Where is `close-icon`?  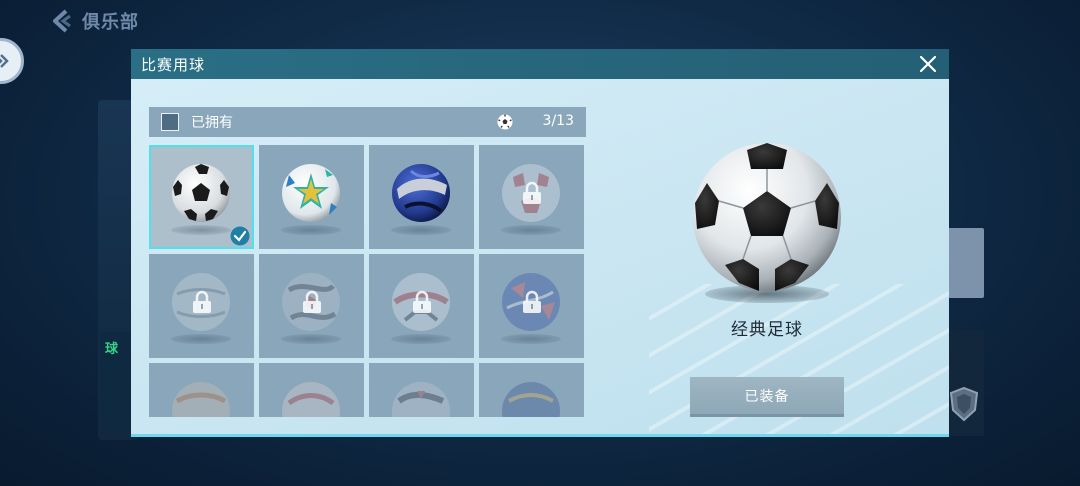 close-icon is located at coordinates (928, 64).